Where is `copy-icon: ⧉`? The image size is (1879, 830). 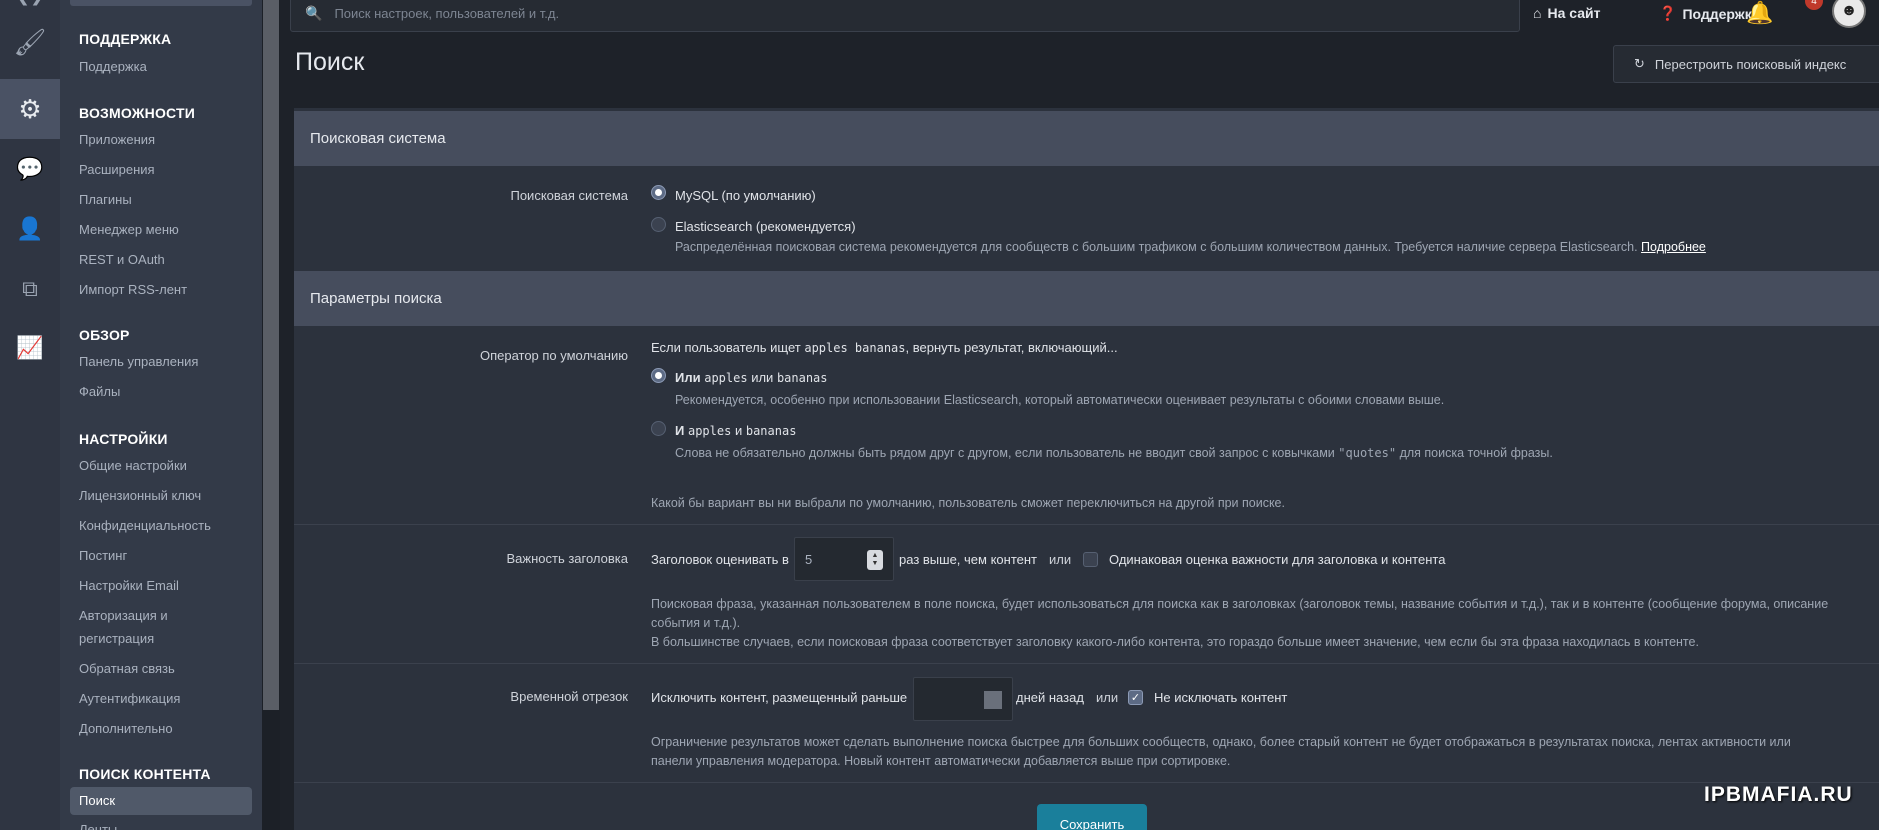
copy-icon: ⧉ is located at coordinates (30, 289).